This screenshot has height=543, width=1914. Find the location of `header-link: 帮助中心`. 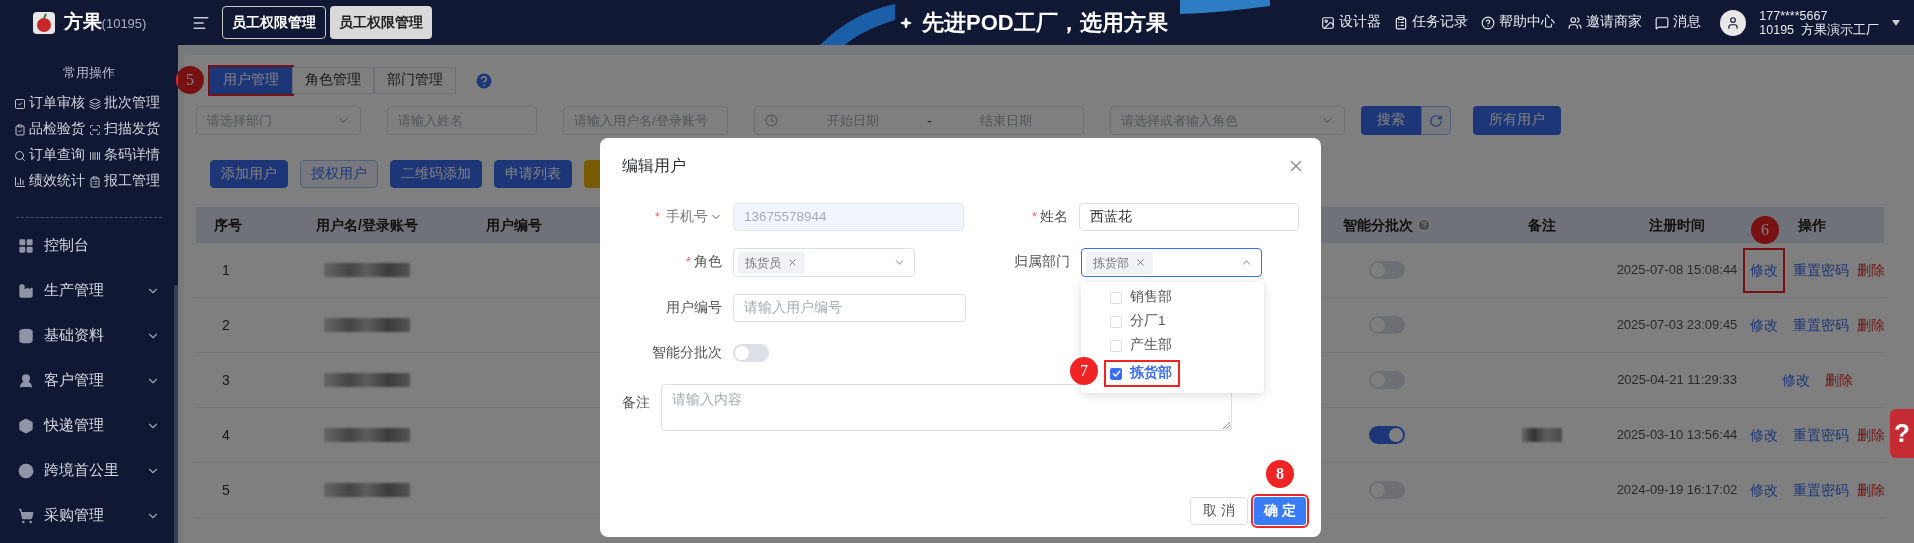

header-link: 帮助中心 is located at coordinates (1518, 22).